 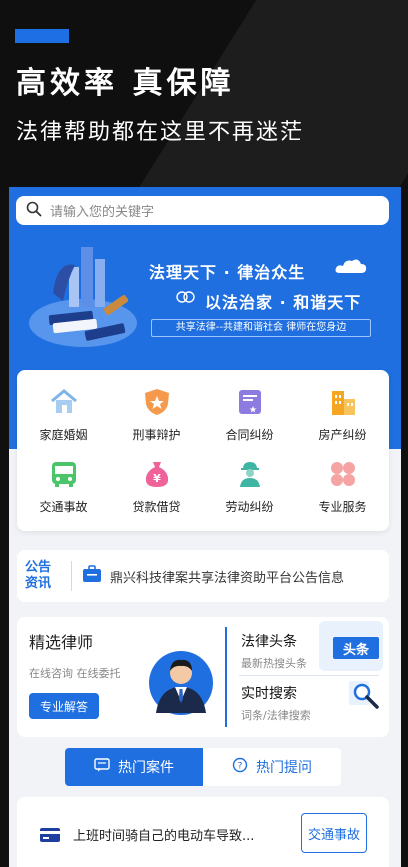 I want to click on question-icon: ?, so click(x=240, y=767).